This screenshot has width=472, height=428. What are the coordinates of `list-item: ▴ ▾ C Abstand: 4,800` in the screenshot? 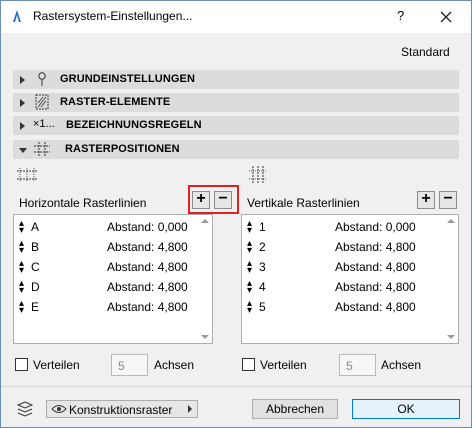 It's located at (113, 267).